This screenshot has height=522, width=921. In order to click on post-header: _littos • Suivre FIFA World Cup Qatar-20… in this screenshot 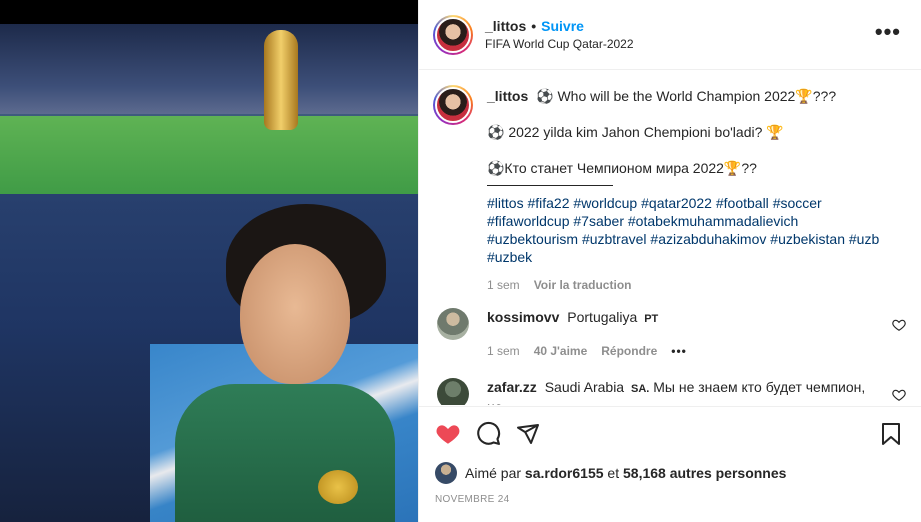, I will do `click(670, 35)`.